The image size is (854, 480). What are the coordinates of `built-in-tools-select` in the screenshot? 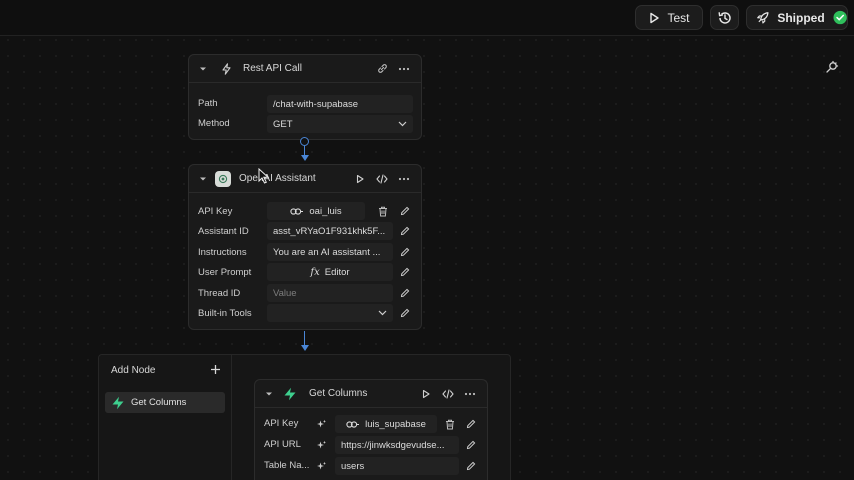 It's located at (330, 313).